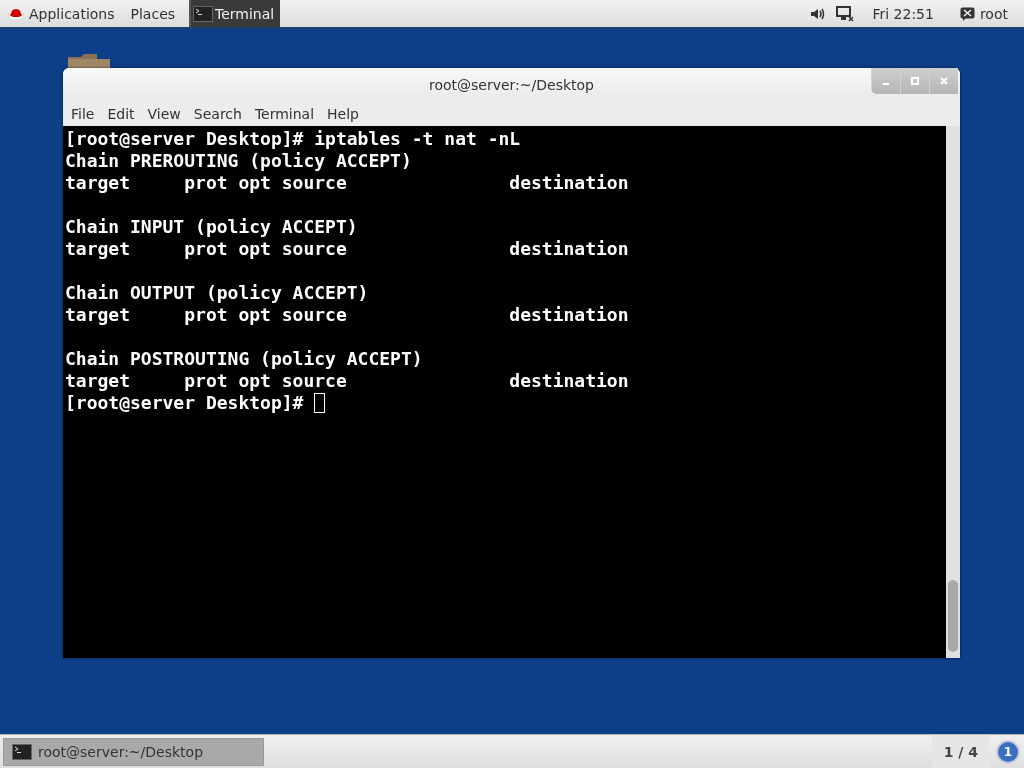  Describe the element at coordinates (153, 13) in the screenshot. I see `places-menu: Places` at that location.